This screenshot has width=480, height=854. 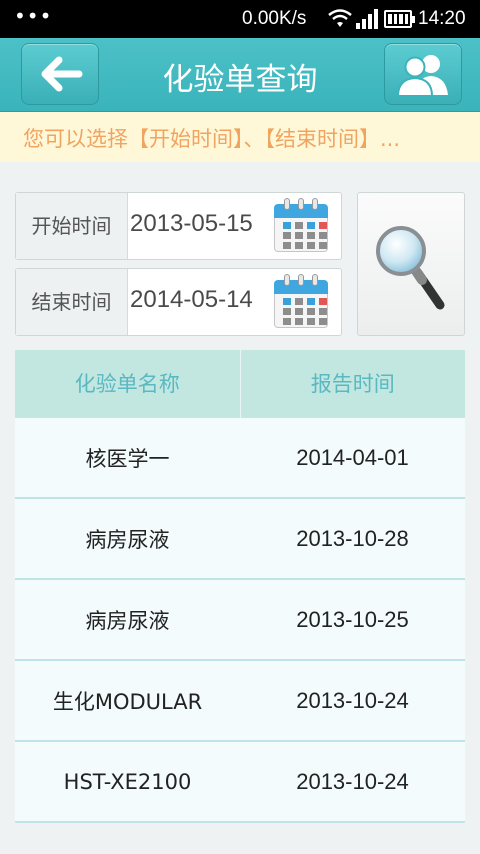 I want to click on battery-icon, so click(x=399, y=19).